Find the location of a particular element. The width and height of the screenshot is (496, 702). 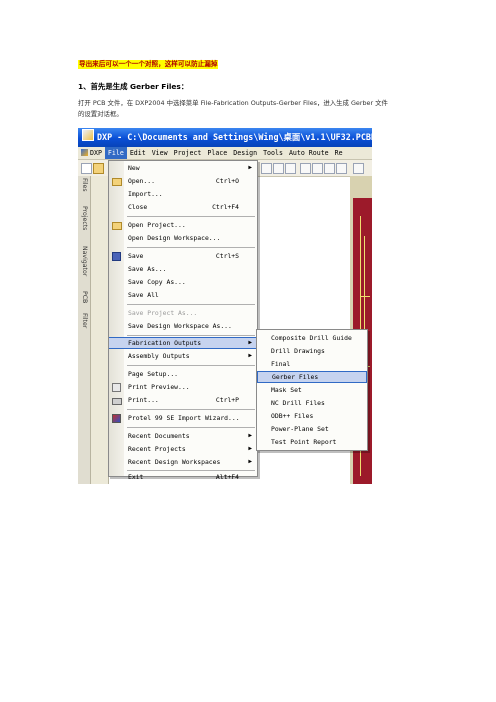

printer-icon is located at coordinates (117, 401).